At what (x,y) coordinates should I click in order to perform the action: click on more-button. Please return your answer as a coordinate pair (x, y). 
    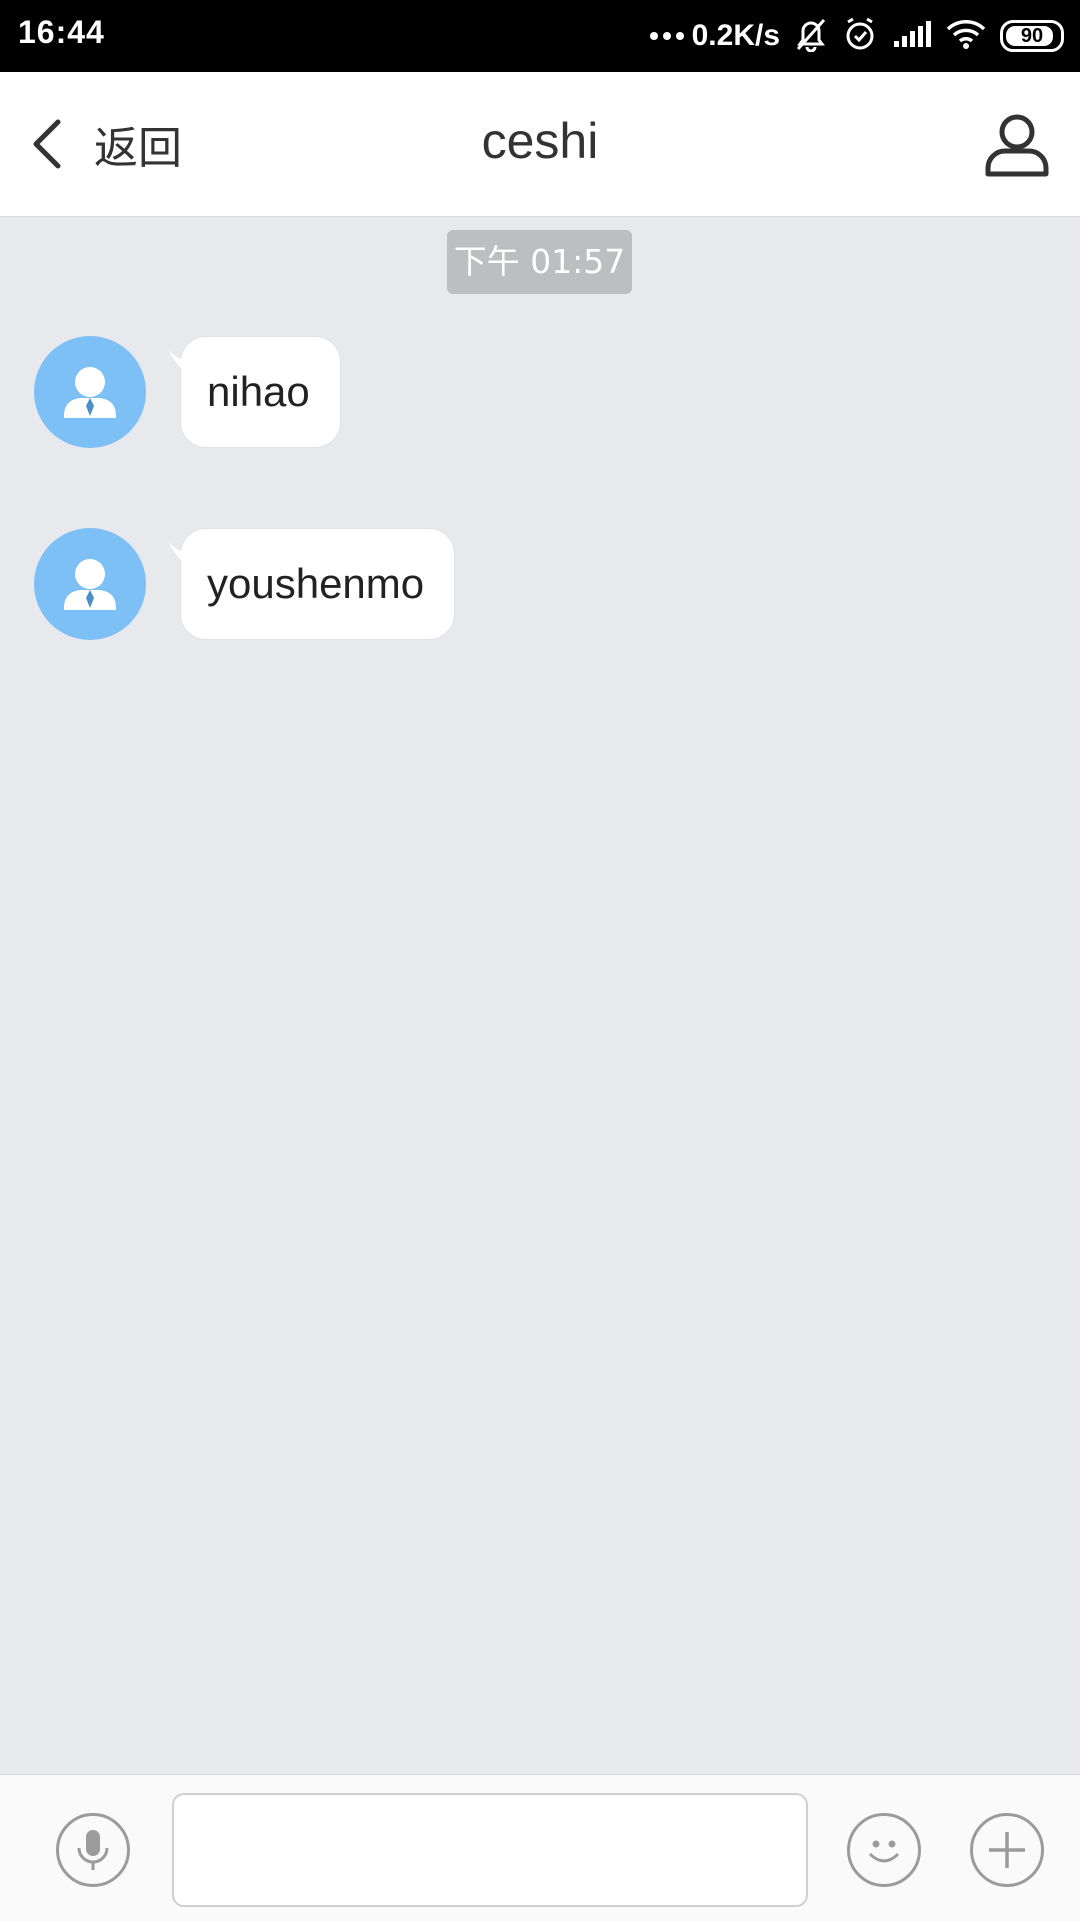
    Looking at the image, I should click on (1007, 1850).